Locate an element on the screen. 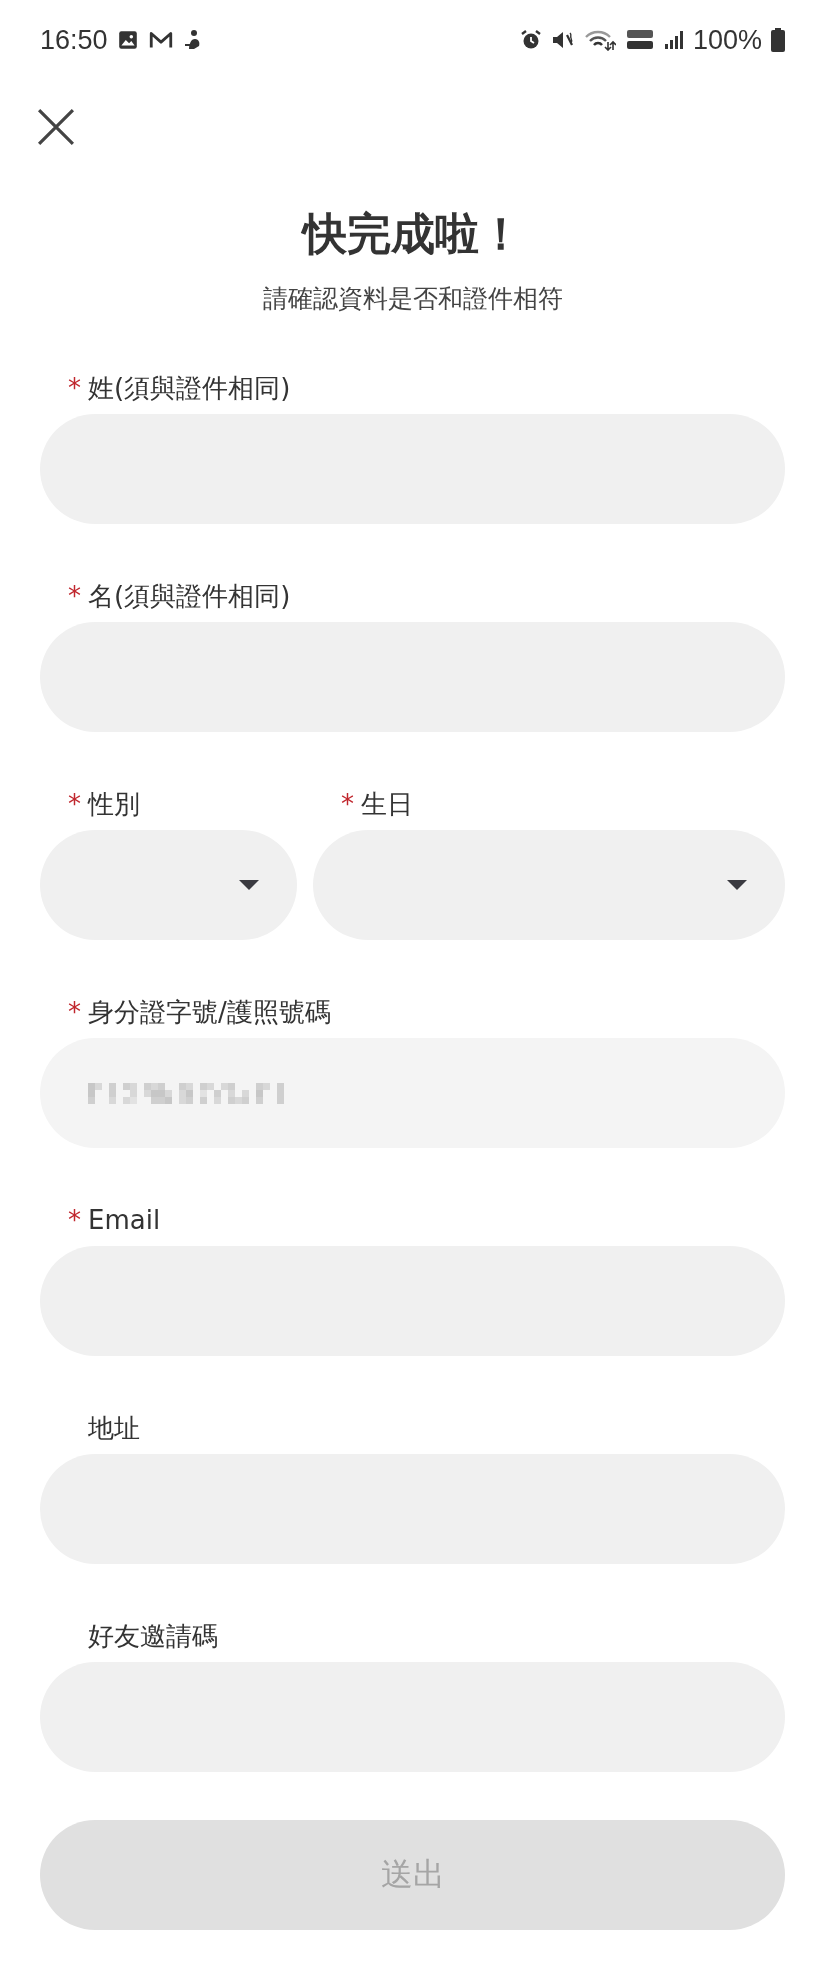  field-label: Email is located at coordinates (124, 1220).